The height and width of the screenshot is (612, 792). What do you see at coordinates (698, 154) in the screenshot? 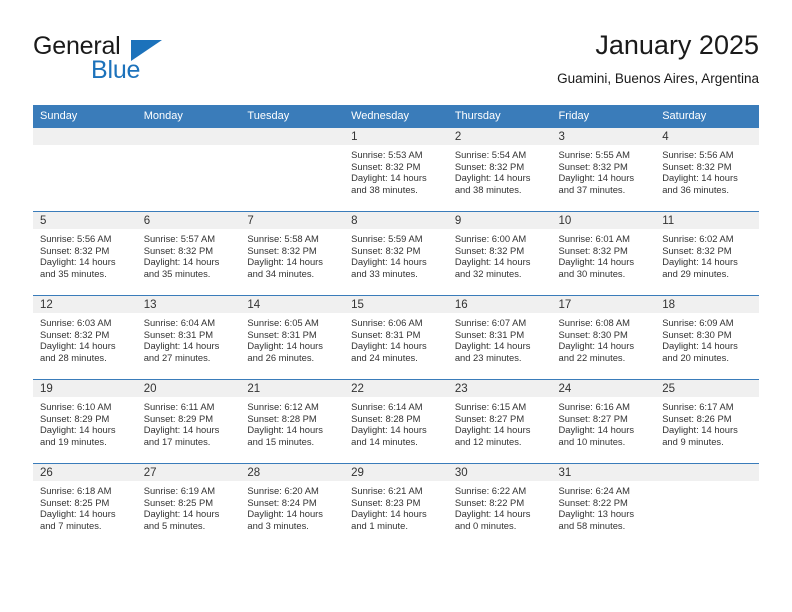
I see `sunrise-time: Sunrise: 5:56 AM` at bounding box center [698, 154].